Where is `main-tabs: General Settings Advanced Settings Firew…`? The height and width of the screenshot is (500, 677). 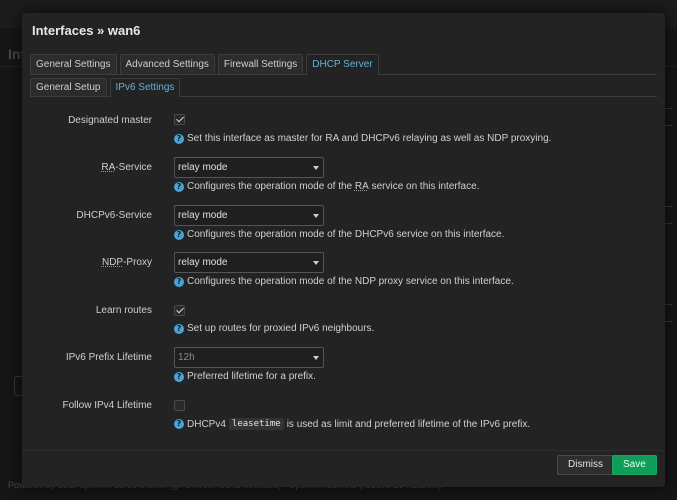 main-tabs: General Settings Advanced Settings Firew… is located at coordinates (343, 59).